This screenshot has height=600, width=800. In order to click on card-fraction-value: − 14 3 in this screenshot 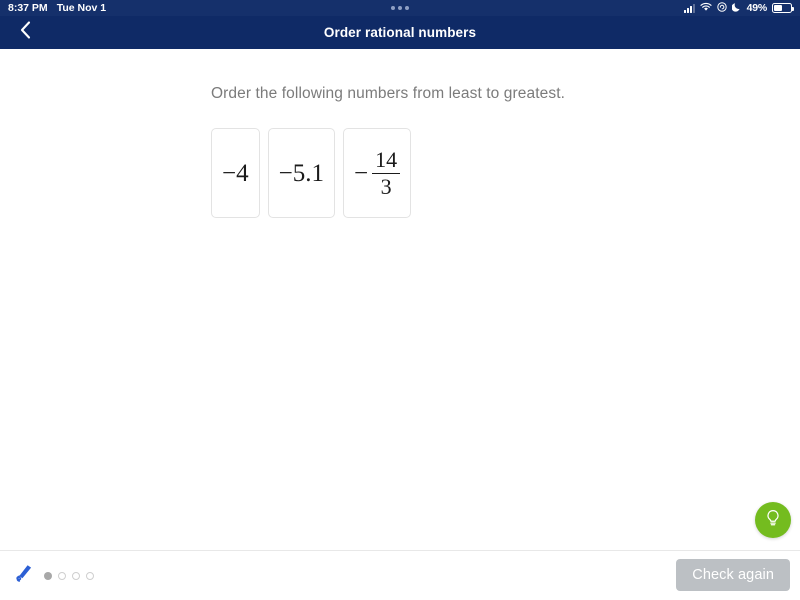, I will do `click(377, 172)`.